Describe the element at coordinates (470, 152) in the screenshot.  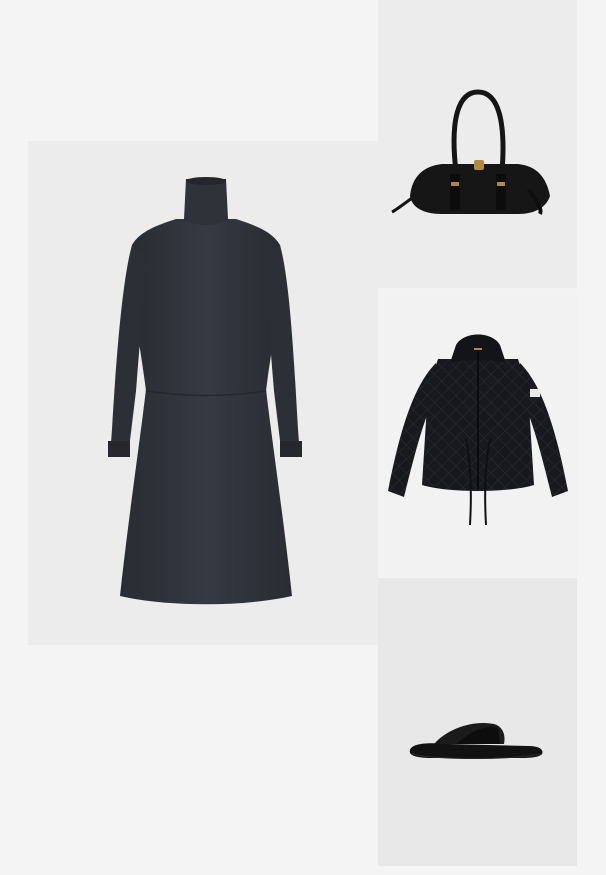
I see `black-leather-shoulder-bag-image` at that location.